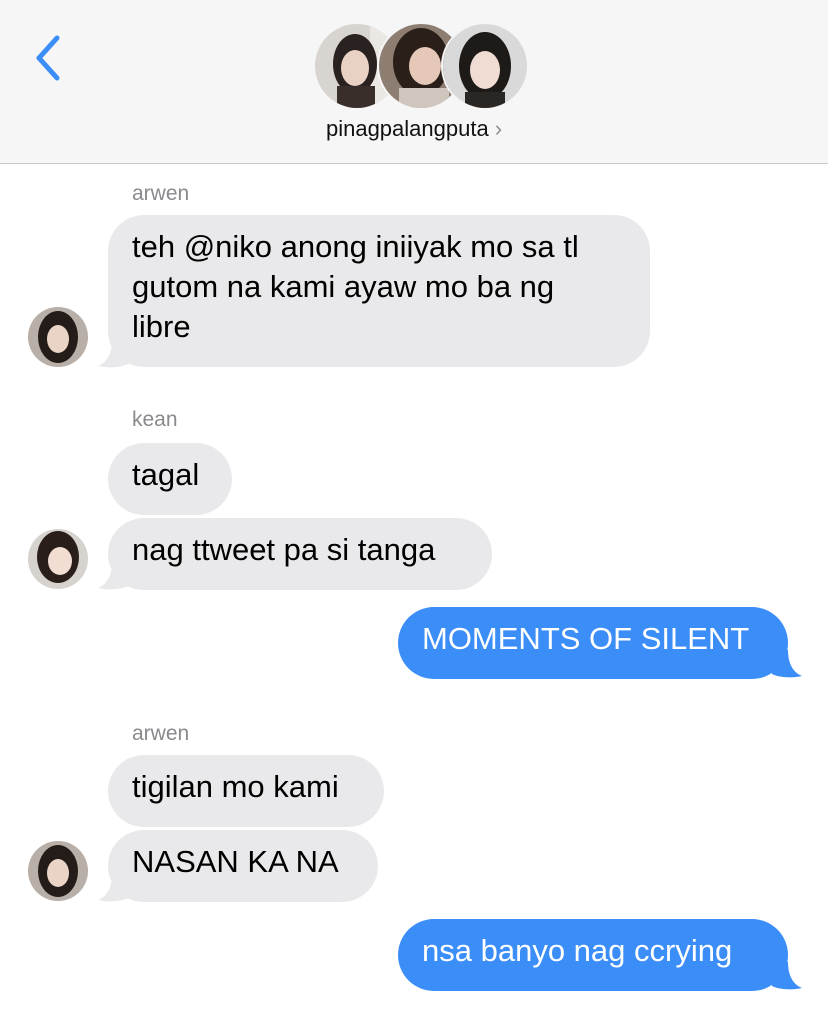  What do you see at coordinates (355, 246) in the screenshot?
I see `message-line: teh @niko anong iniiyak mo sa tl` at bounding box center [355, 246].